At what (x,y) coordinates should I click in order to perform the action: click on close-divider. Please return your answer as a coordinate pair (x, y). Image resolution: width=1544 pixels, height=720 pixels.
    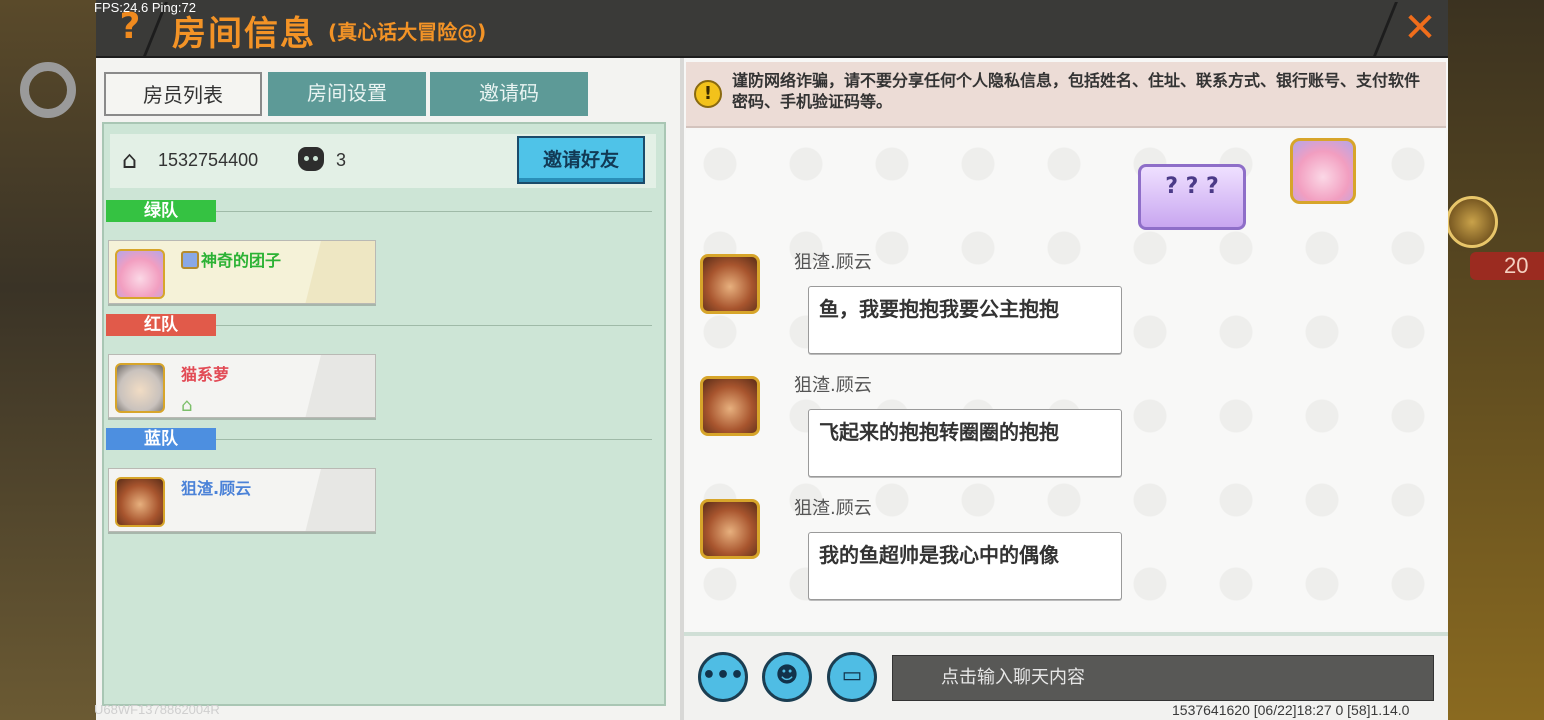
    Looking at the image, I should click on (1385, 29).